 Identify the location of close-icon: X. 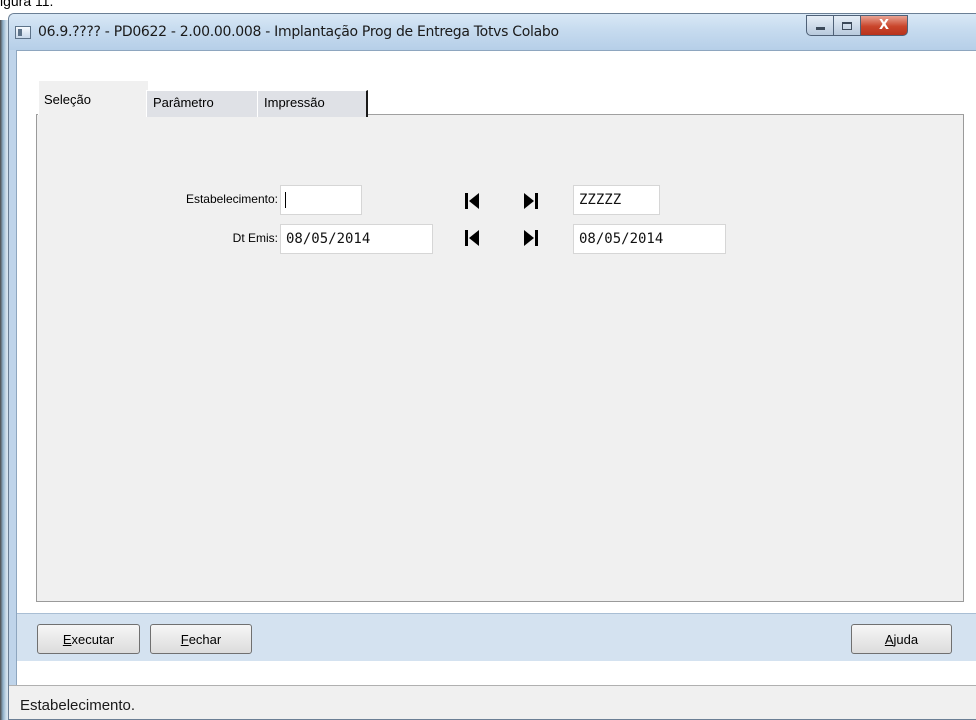
(884, 25).